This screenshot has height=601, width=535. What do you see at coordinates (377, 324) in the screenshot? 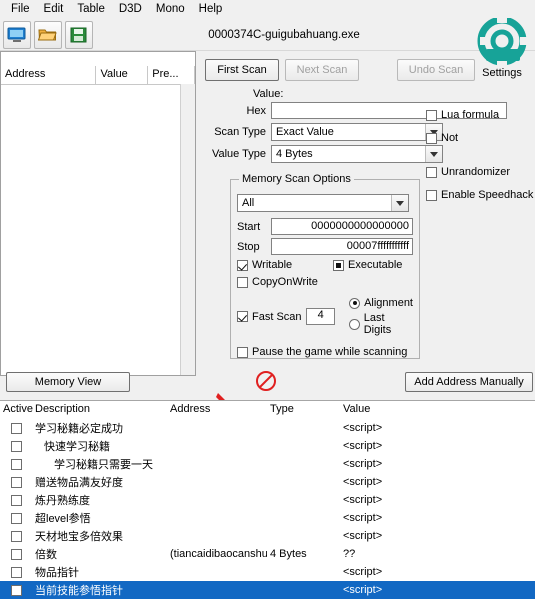
I see `last-digits-label: Last Digits` at bounding box center [377, 324].